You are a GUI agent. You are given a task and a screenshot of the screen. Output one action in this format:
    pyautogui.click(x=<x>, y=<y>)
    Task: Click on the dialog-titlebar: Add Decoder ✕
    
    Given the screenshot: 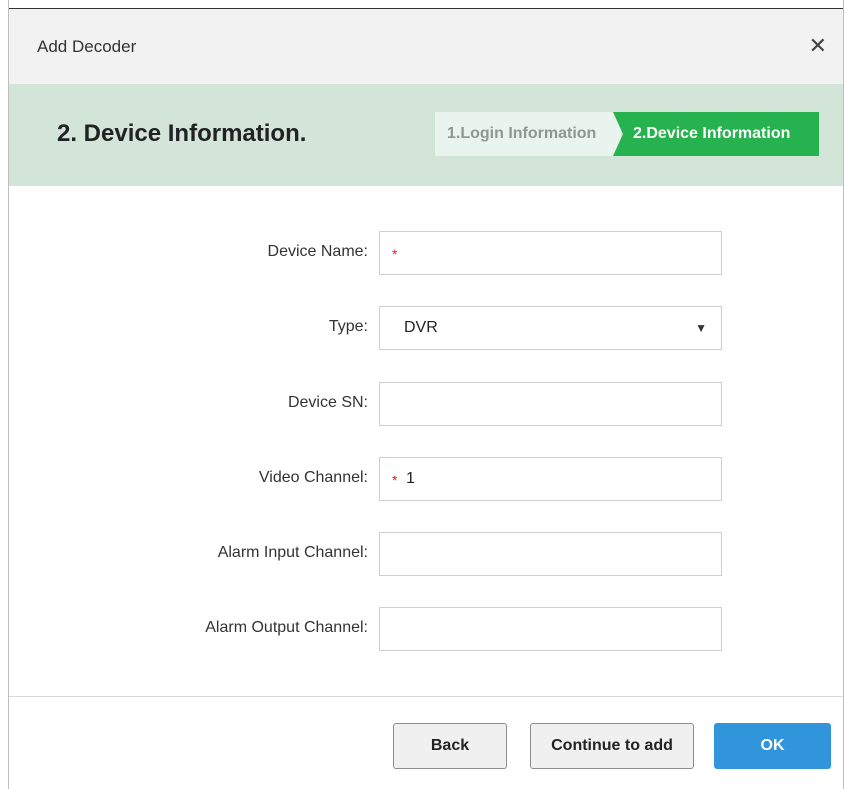 What is the action you would take?
    pyautogui.click(x=426, y=46)
    